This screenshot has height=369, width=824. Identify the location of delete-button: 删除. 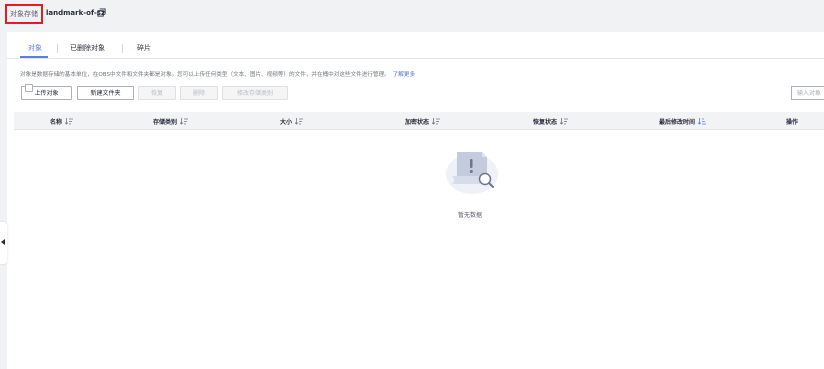
(199, 93).